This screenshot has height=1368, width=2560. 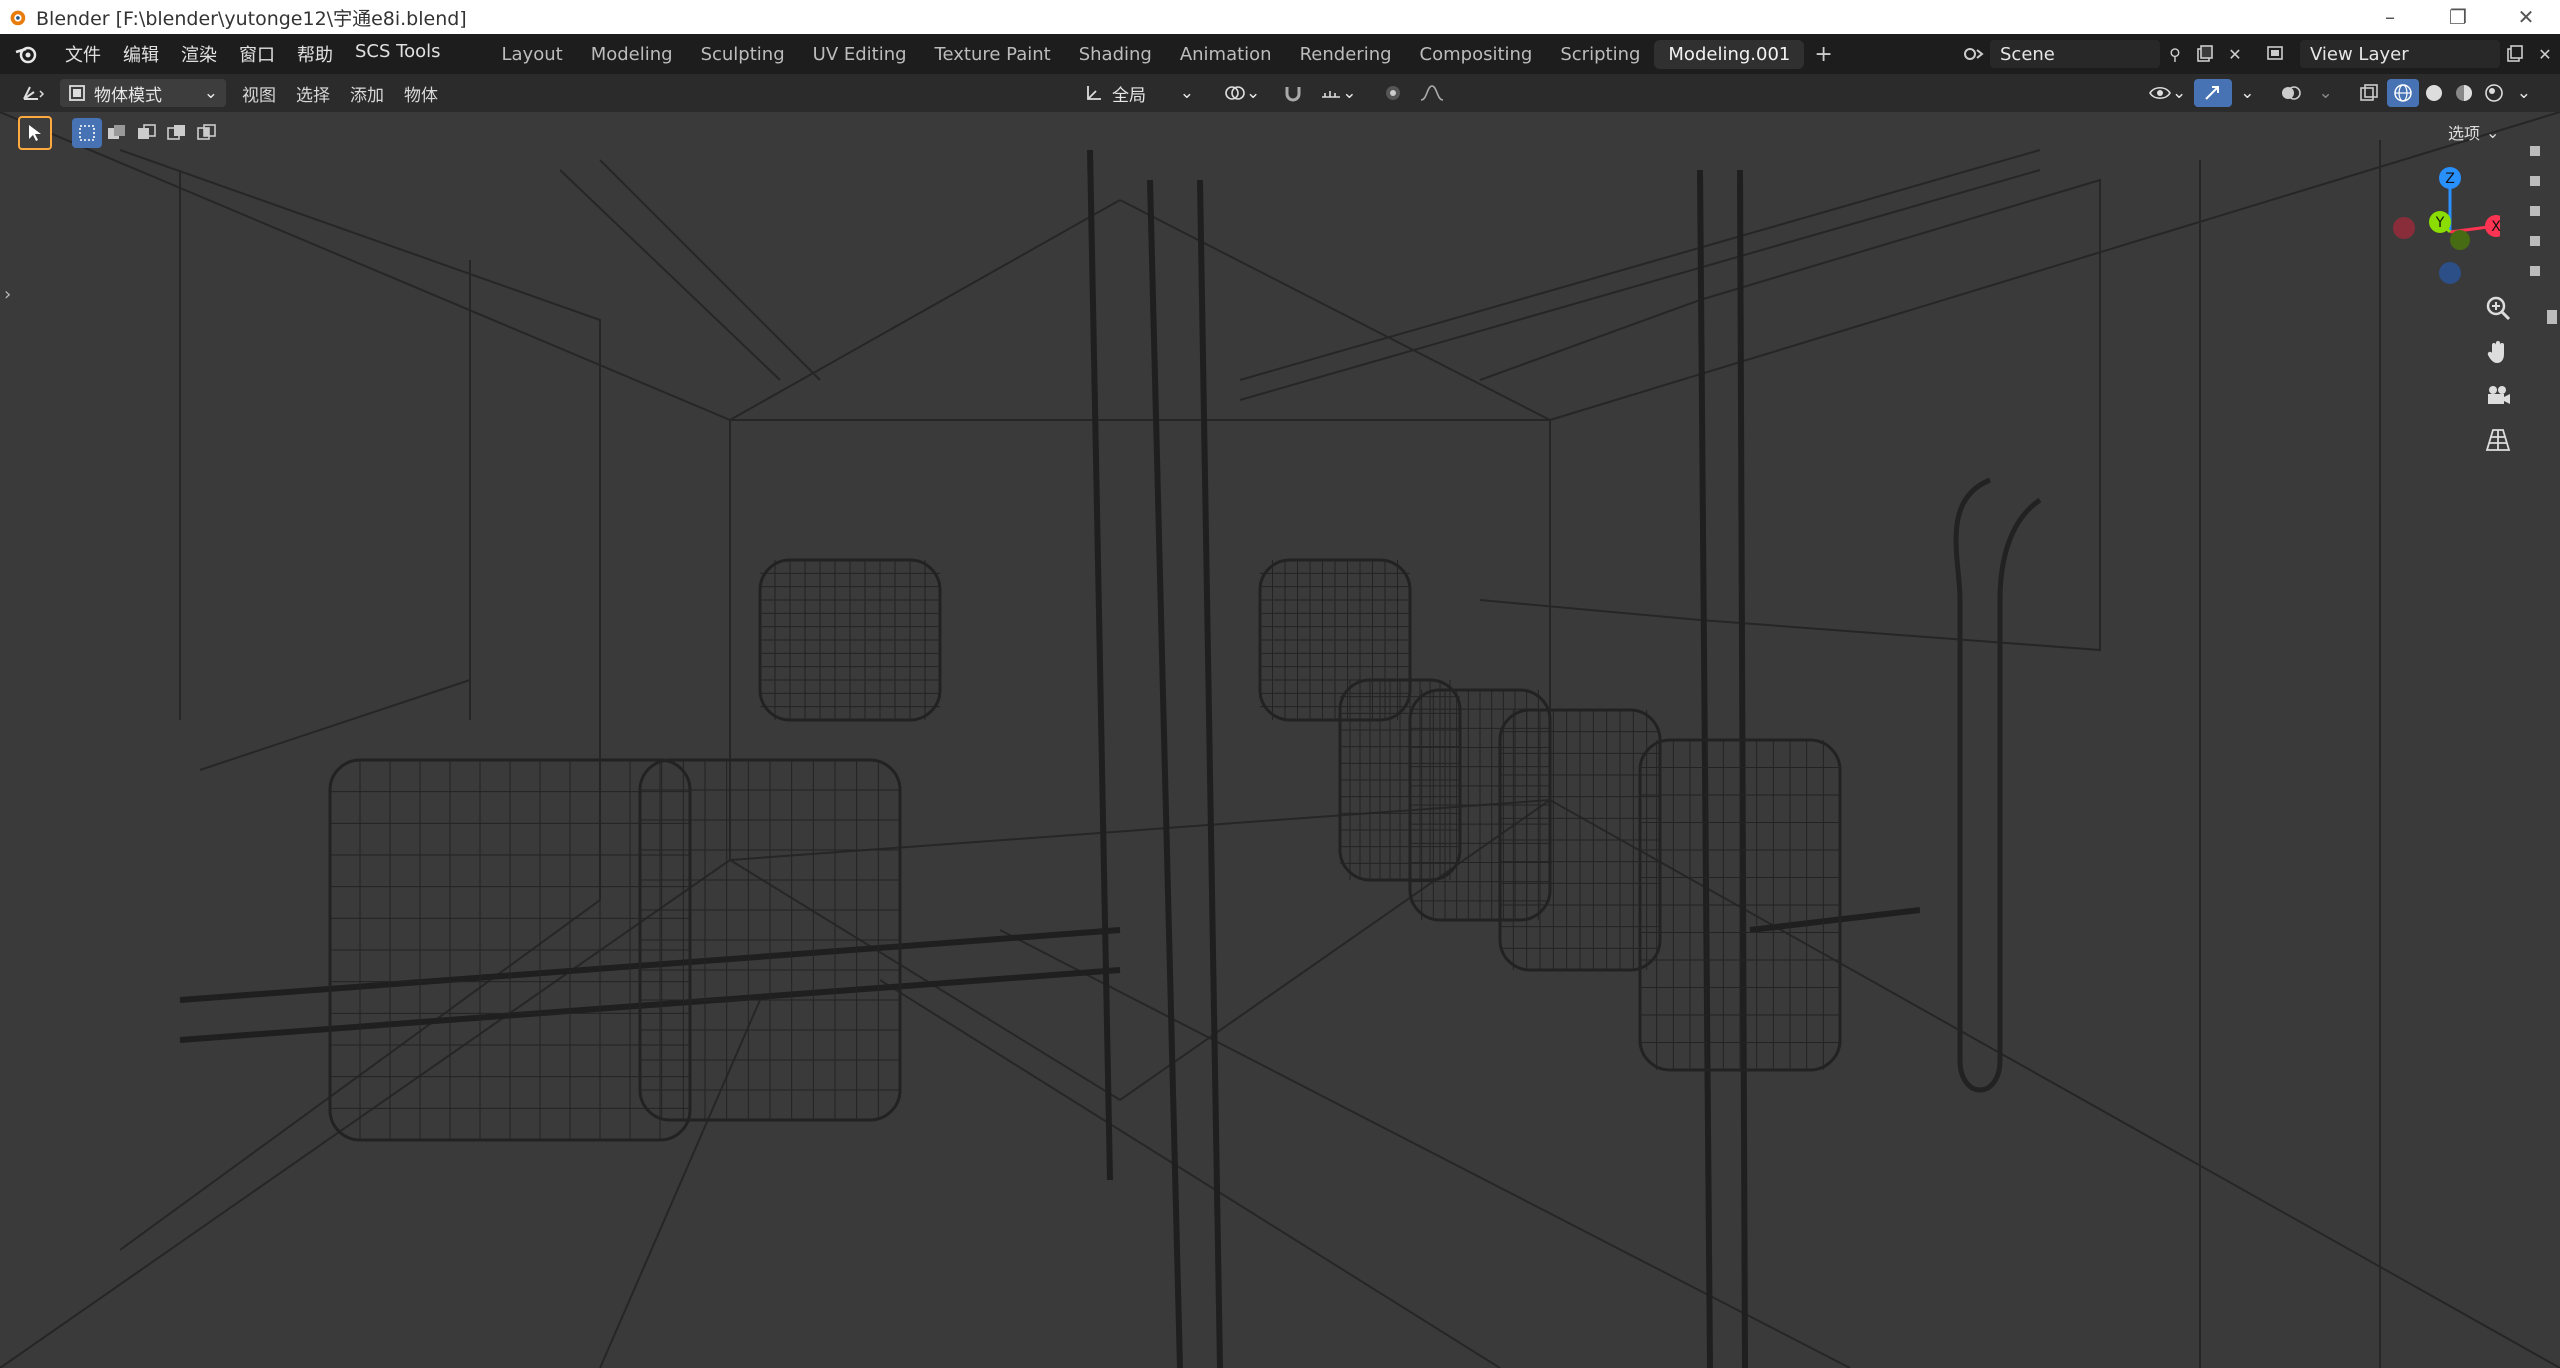 I want to click on toolbar-expand-arrow: ›, so click(x=7, y=294).